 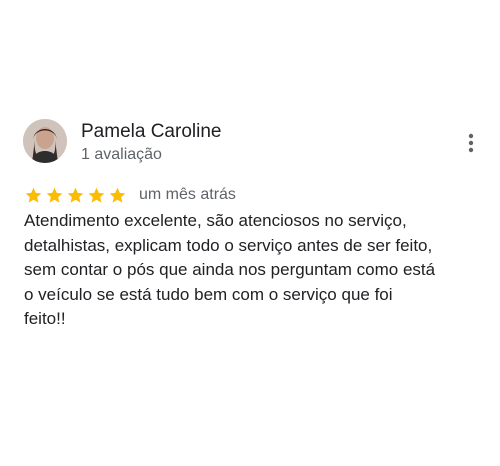 I want to click on rating-row: um mês atrás, so click(x=130, y=195).